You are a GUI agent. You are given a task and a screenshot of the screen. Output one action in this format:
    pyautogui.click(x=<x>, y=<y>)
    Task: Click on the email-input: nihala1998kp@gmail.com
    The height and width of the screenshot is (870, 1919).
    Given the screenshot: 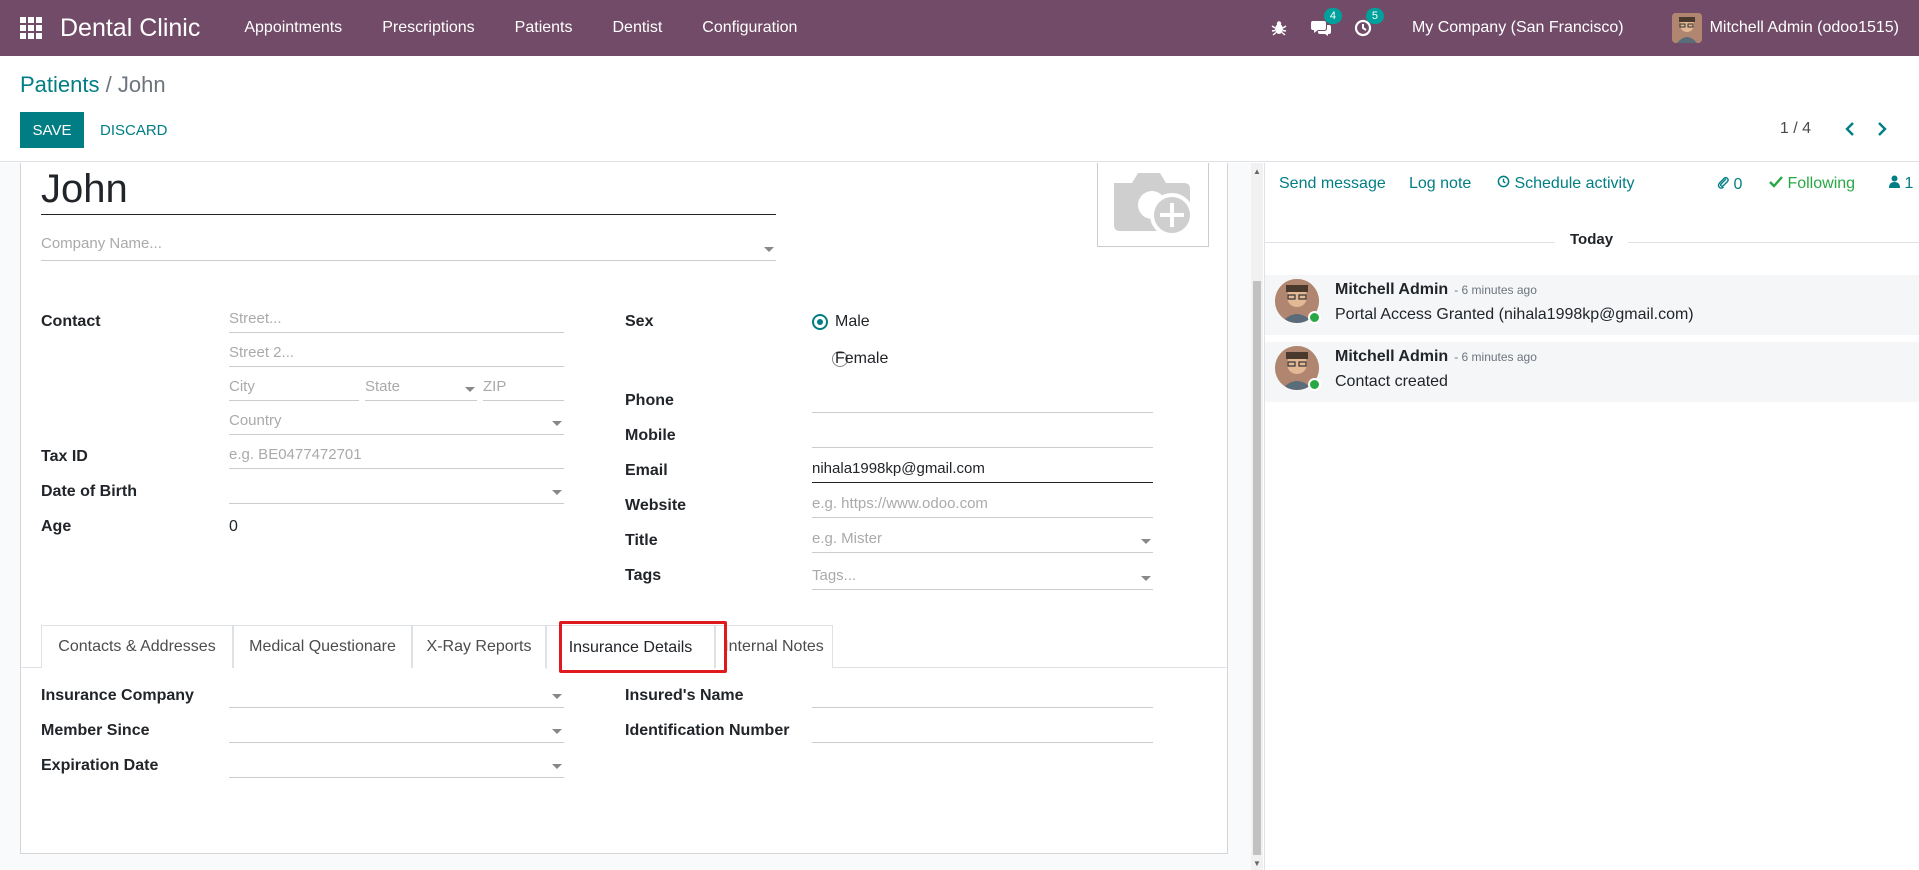 What is the action you would take?
    pyautogui.click(x=982, y=470)
    